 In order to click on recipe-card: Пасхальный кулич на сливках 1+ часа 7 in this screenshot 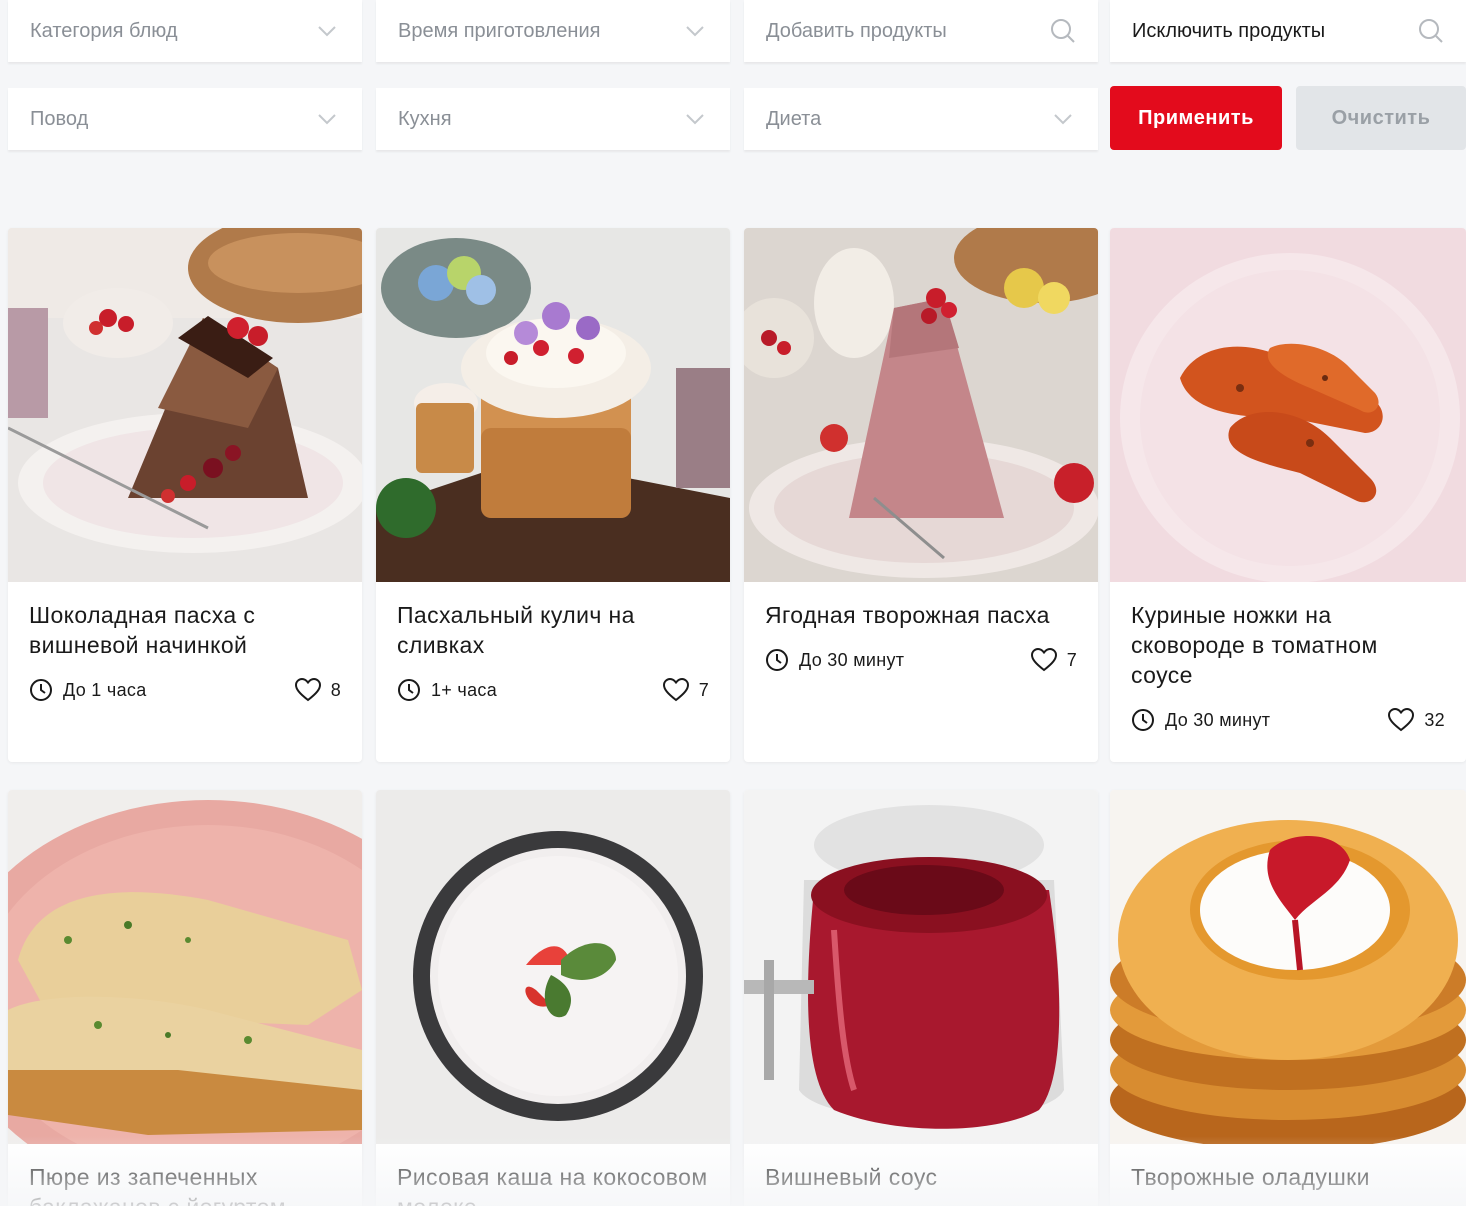, I will do `click(553, 495)`.